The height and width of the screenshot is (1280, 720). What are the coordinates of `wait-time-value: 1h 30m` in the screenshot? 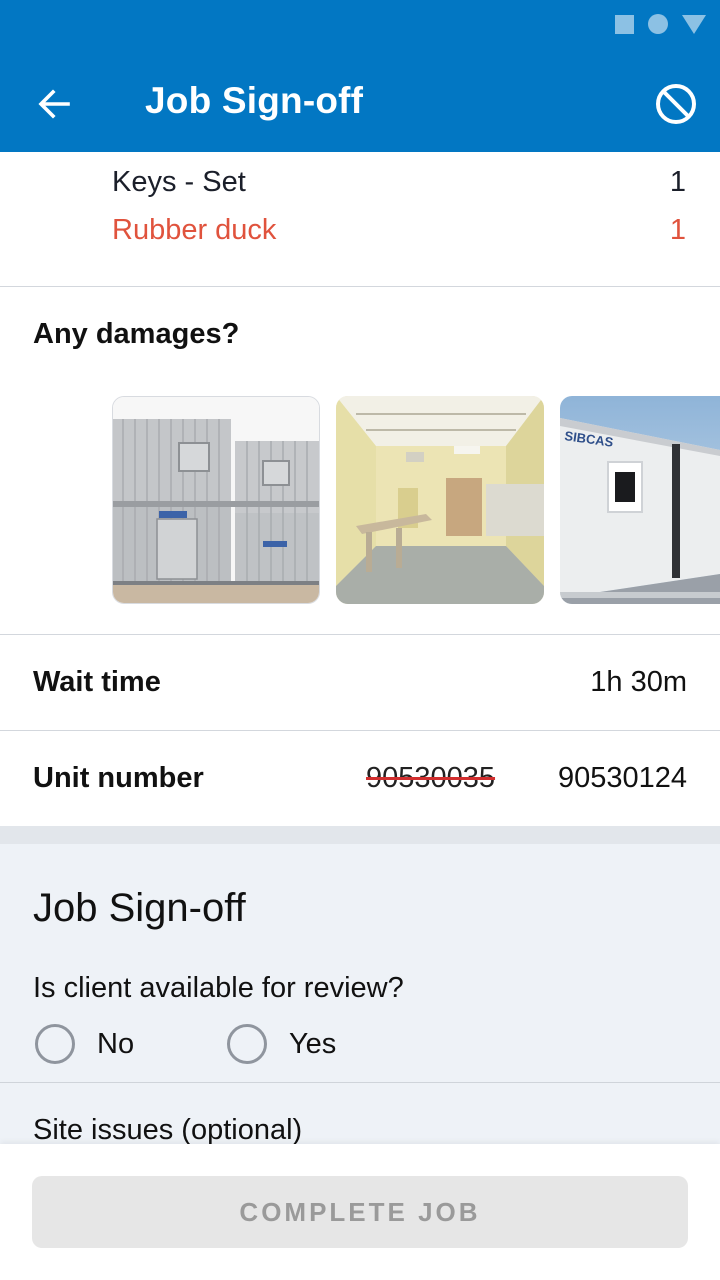 It's located at (638, 682).